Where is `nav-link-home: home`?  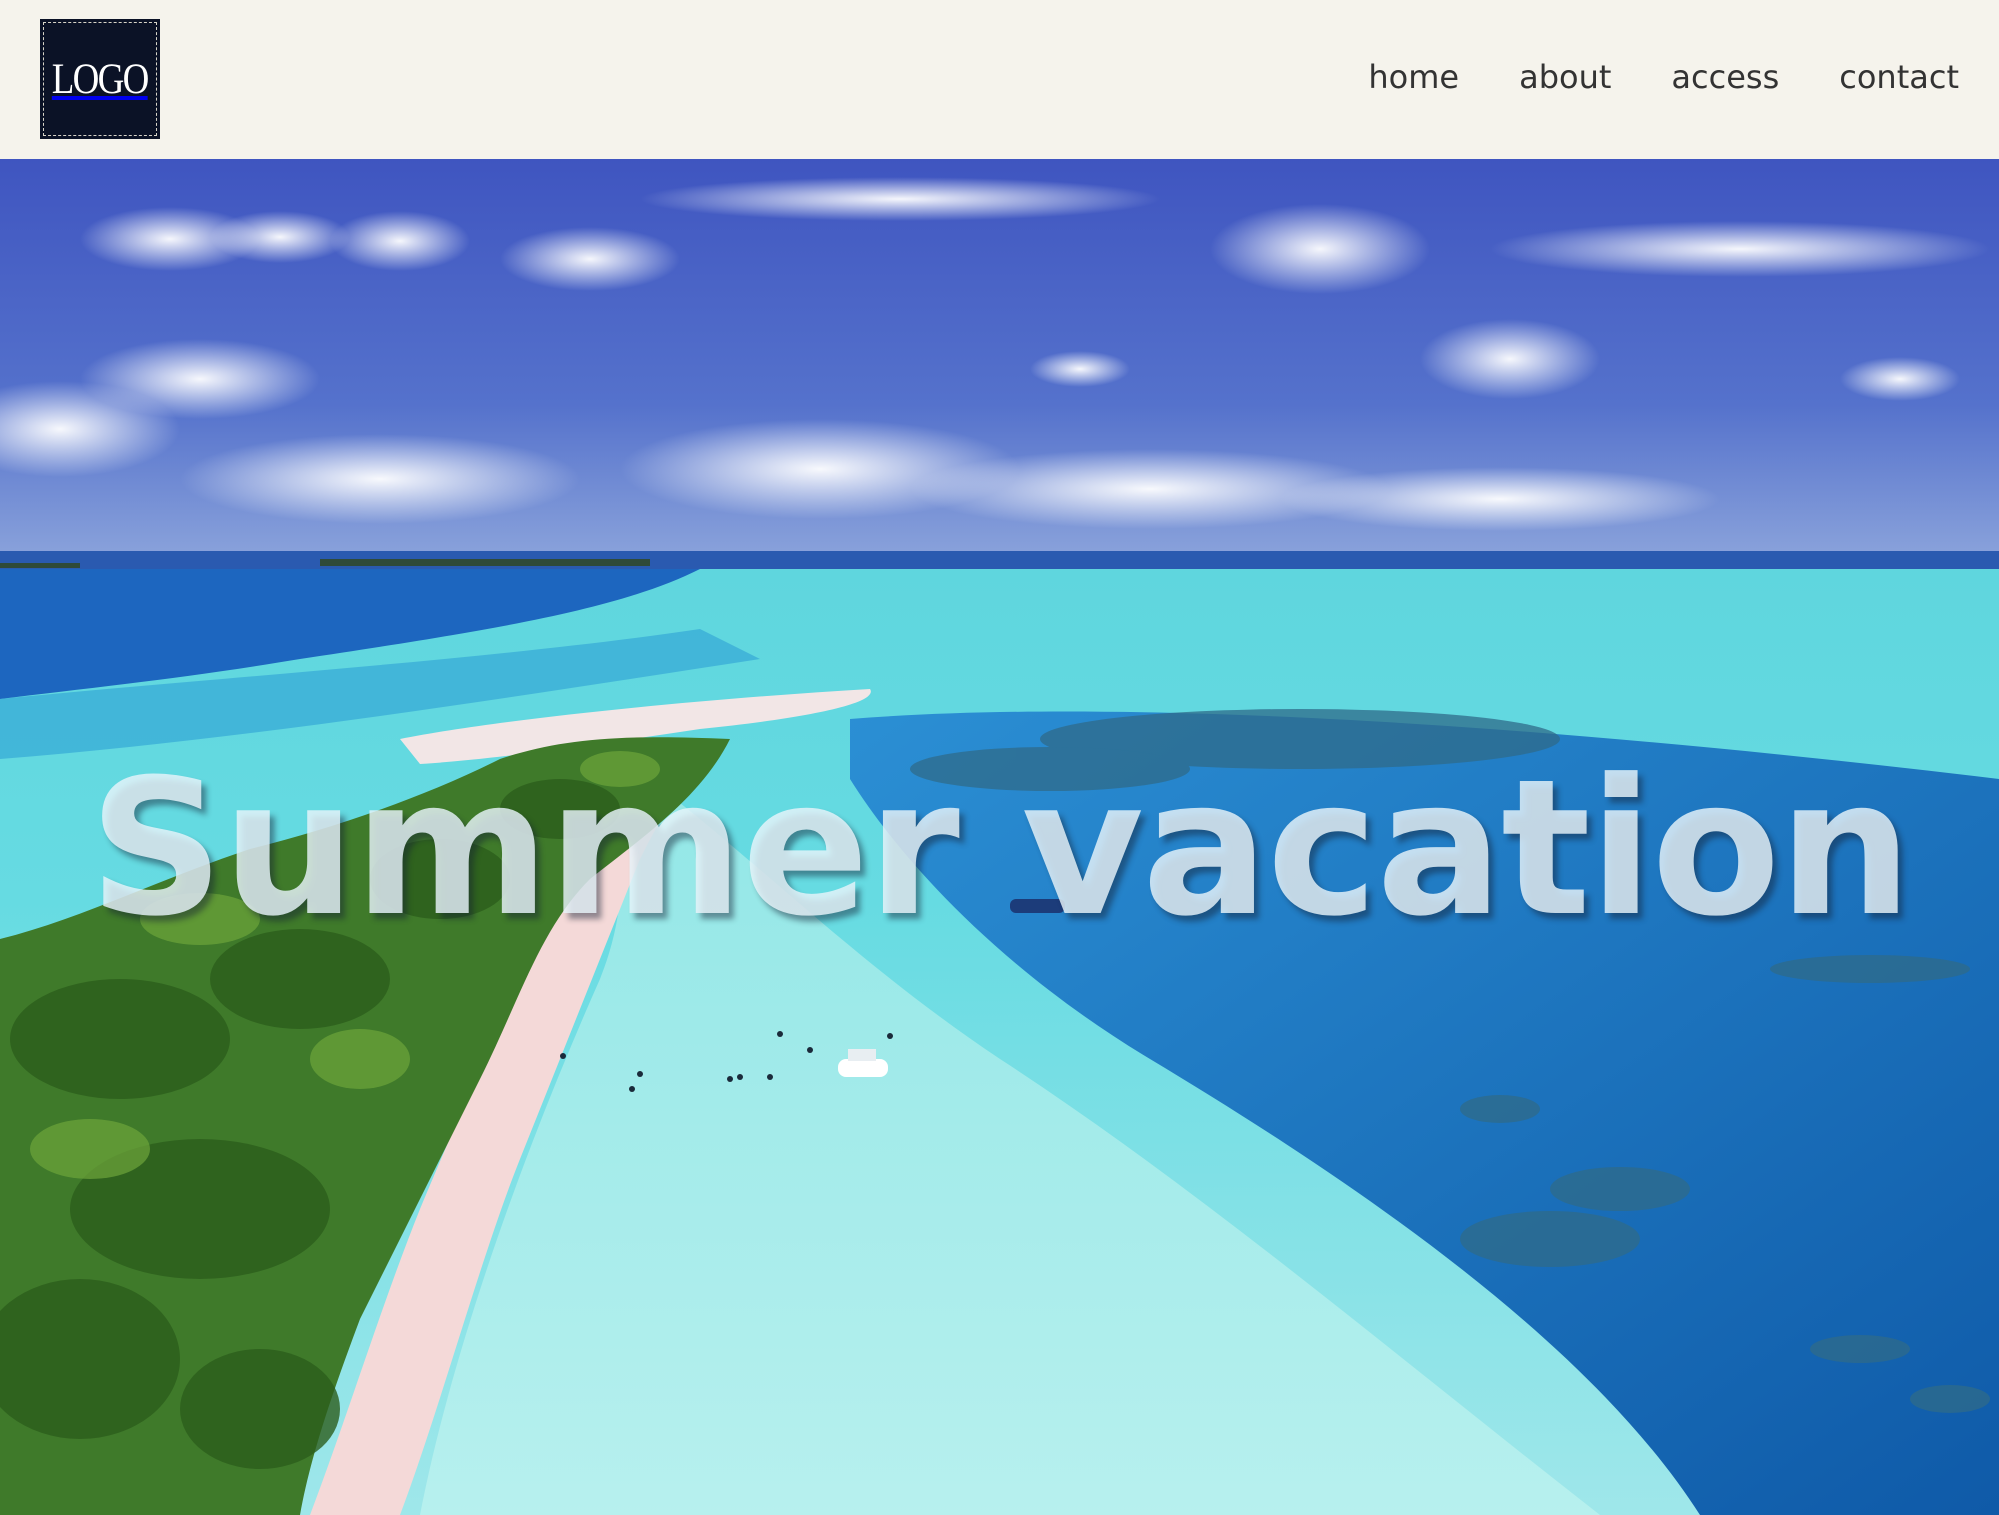
nav-link-home: home is located at coordinates (1413, 77).